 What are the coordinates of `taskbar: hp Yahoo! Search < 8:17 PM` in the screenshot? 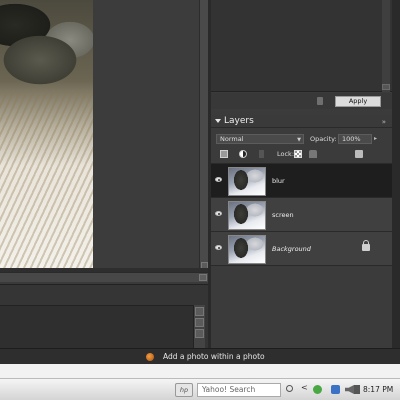 It's located at (200, 389).